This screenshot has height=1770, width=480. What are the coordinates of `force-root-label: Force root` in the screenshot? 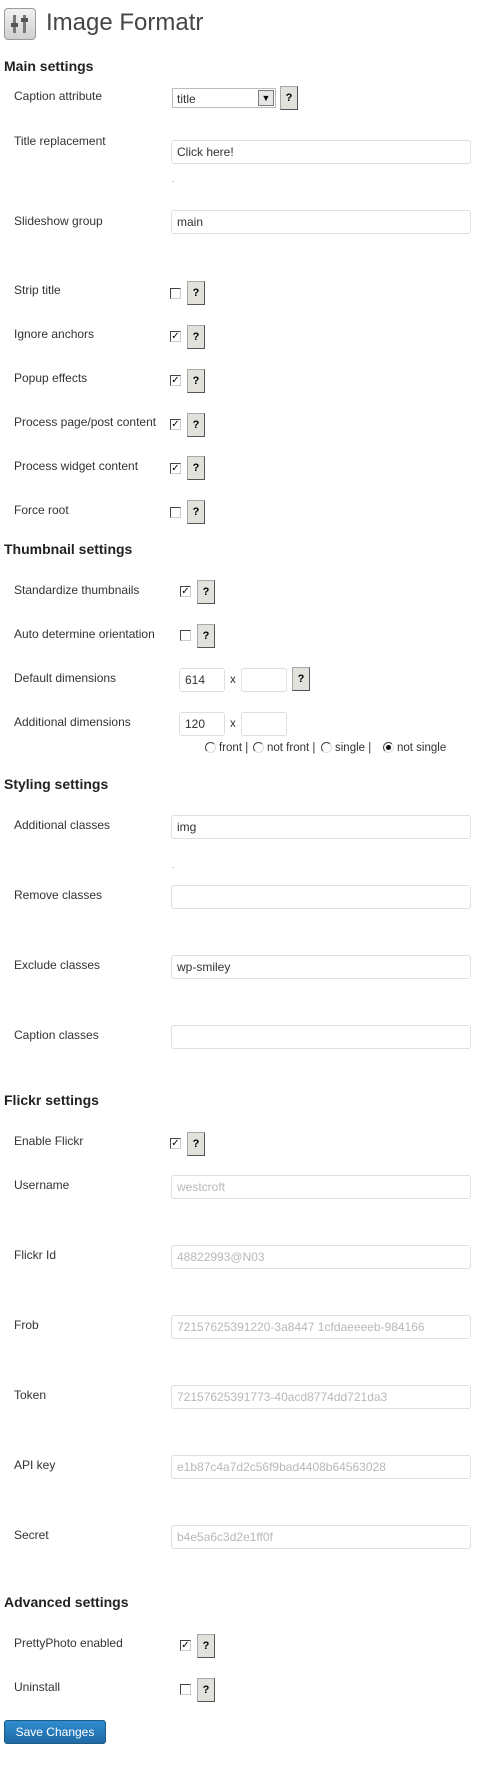 It's located at (41, 510).